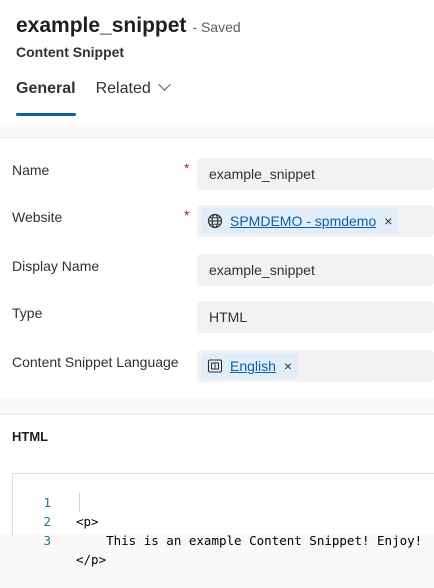 The height and width of the screenshot is (588, 434). Describe the element at coordinates (59, 539) in the screenshot. I see `code-line: 3 </p>` at that location.